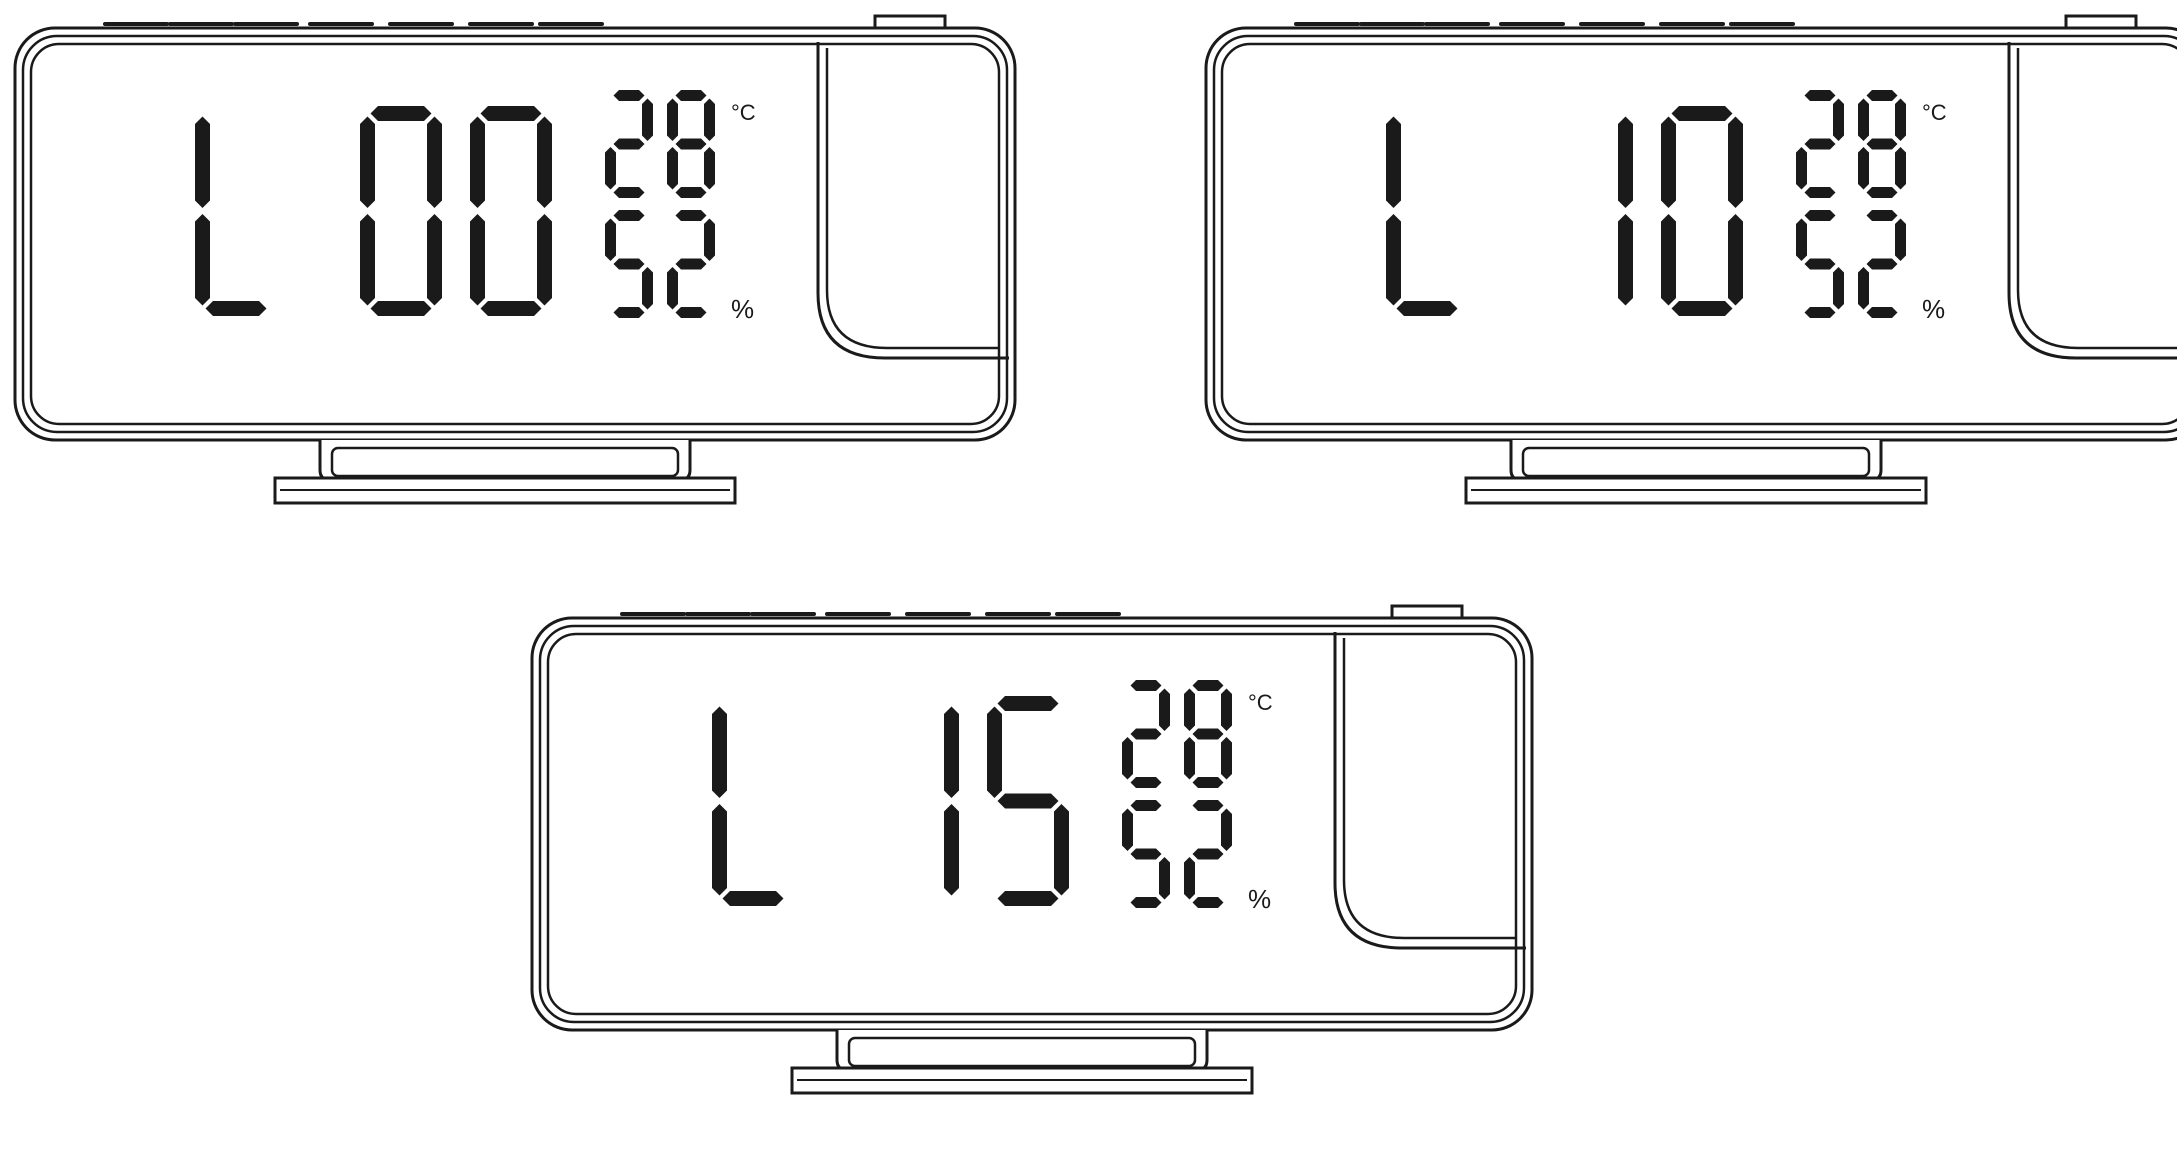 This screenshot has height=1168, width=2177. What do you see at coordinates (910, 22) in the screenshot?
I see `projector-knob` at bounding box center [910, 22].